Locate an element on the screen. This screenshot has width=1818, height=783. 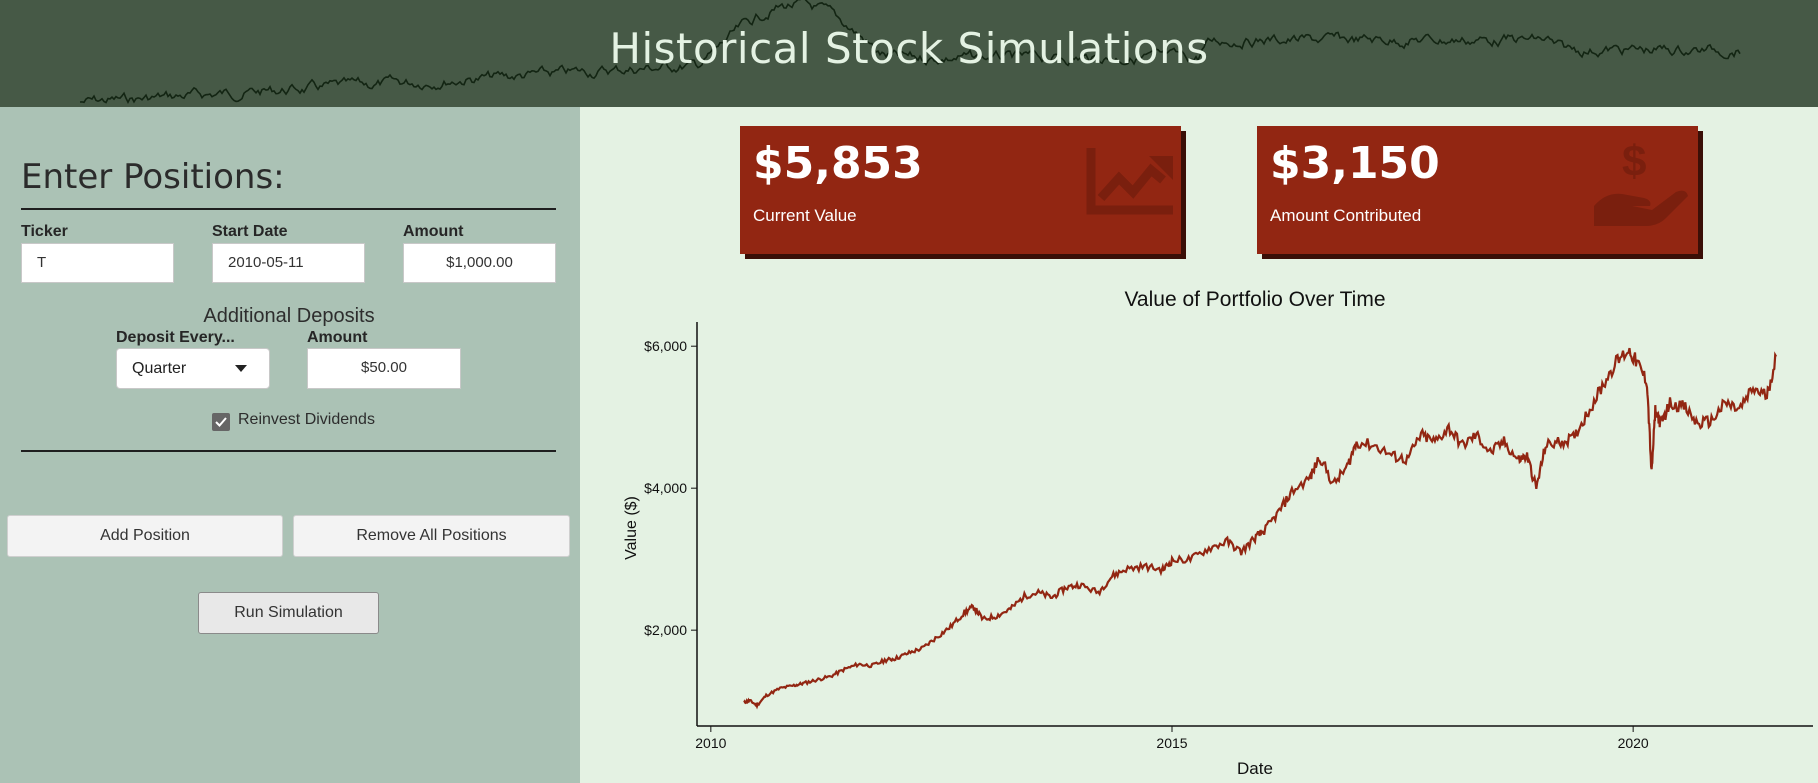
deposit-frequency-value: Quarter is located at coordinates (159, 368).